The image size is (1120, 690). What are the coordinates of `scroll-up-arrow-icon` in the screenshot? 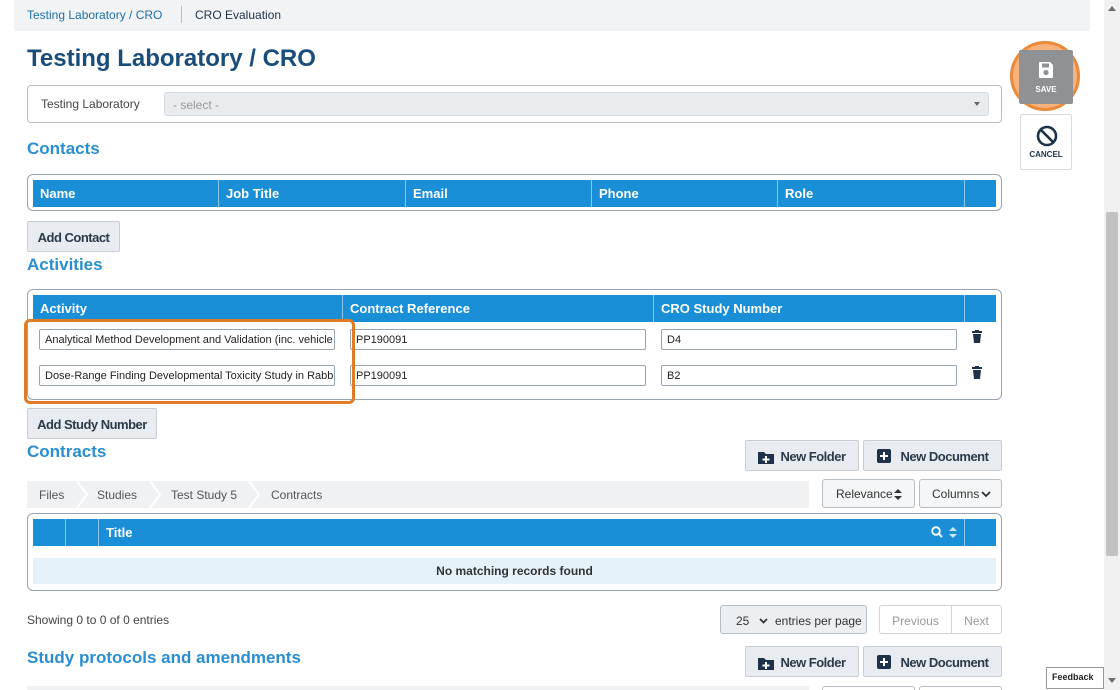 It's located at (1112, 8).